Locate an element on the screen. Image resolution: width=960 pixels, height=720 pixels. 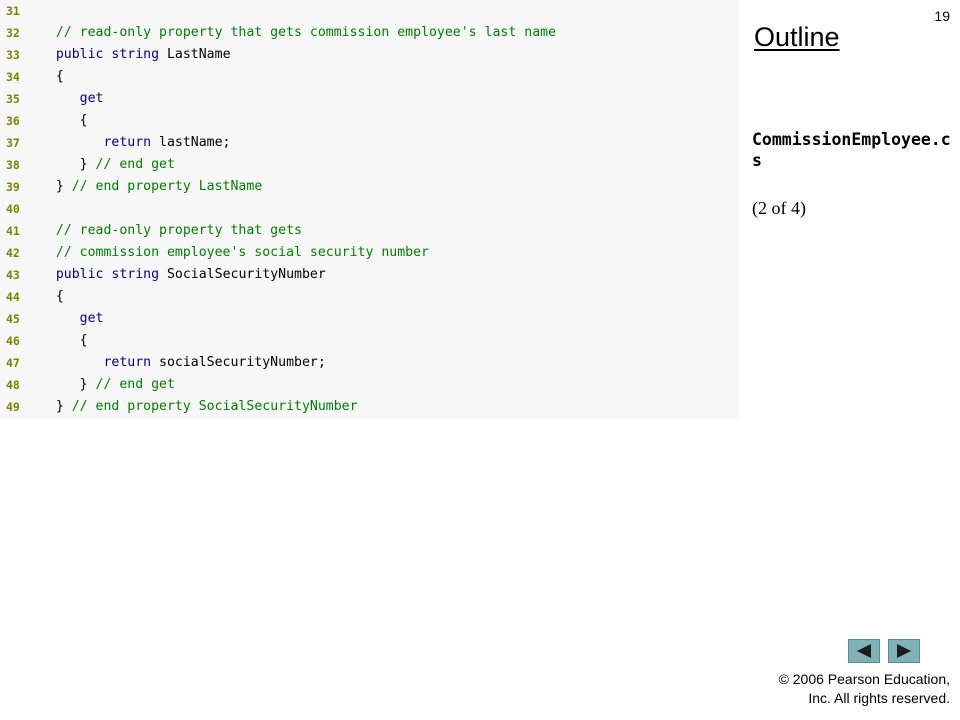
code-line: 34 { is located at coordinates (369, 77).